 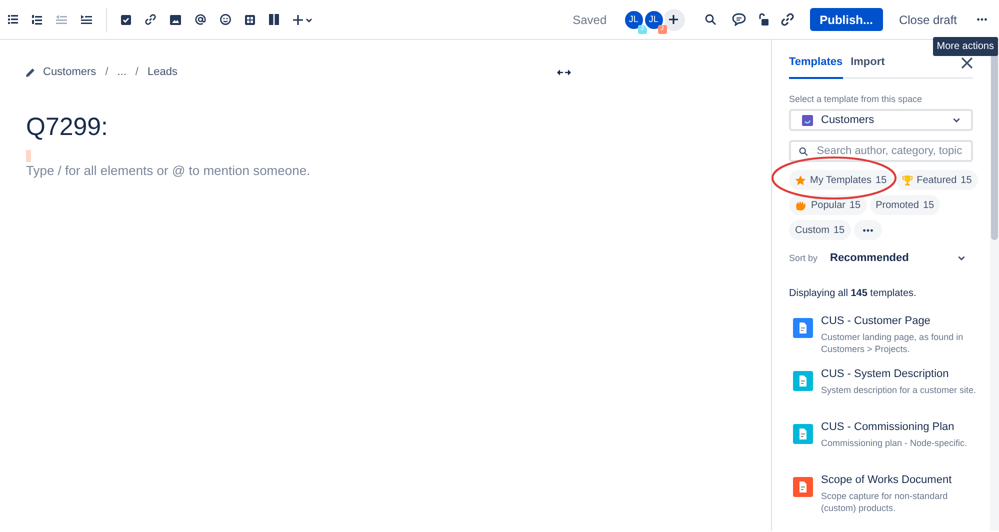 What do you see at coordinates (899, 390) in the screenshot?
I see `template-description: System description for a customer site.` at bounding box center [899, 390].